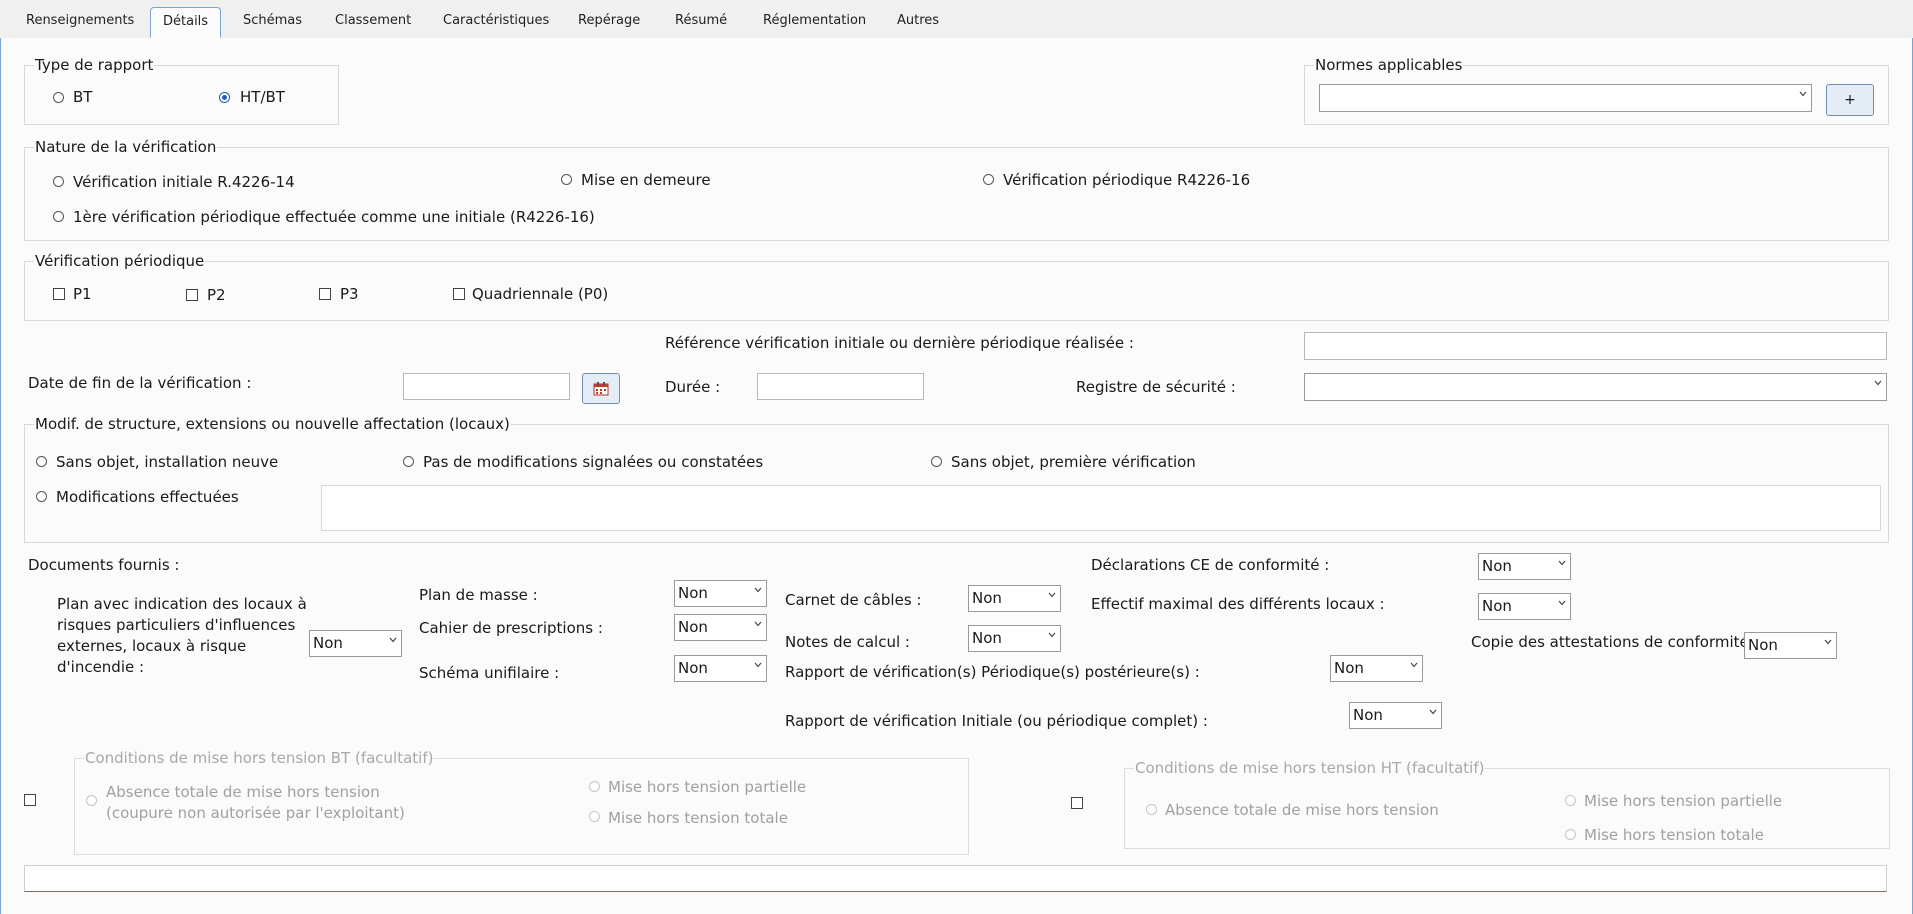  Describe the element at coordinates (94, 65) in the screenshot. I see `type-rapport-title: Type de rapport` at that location.